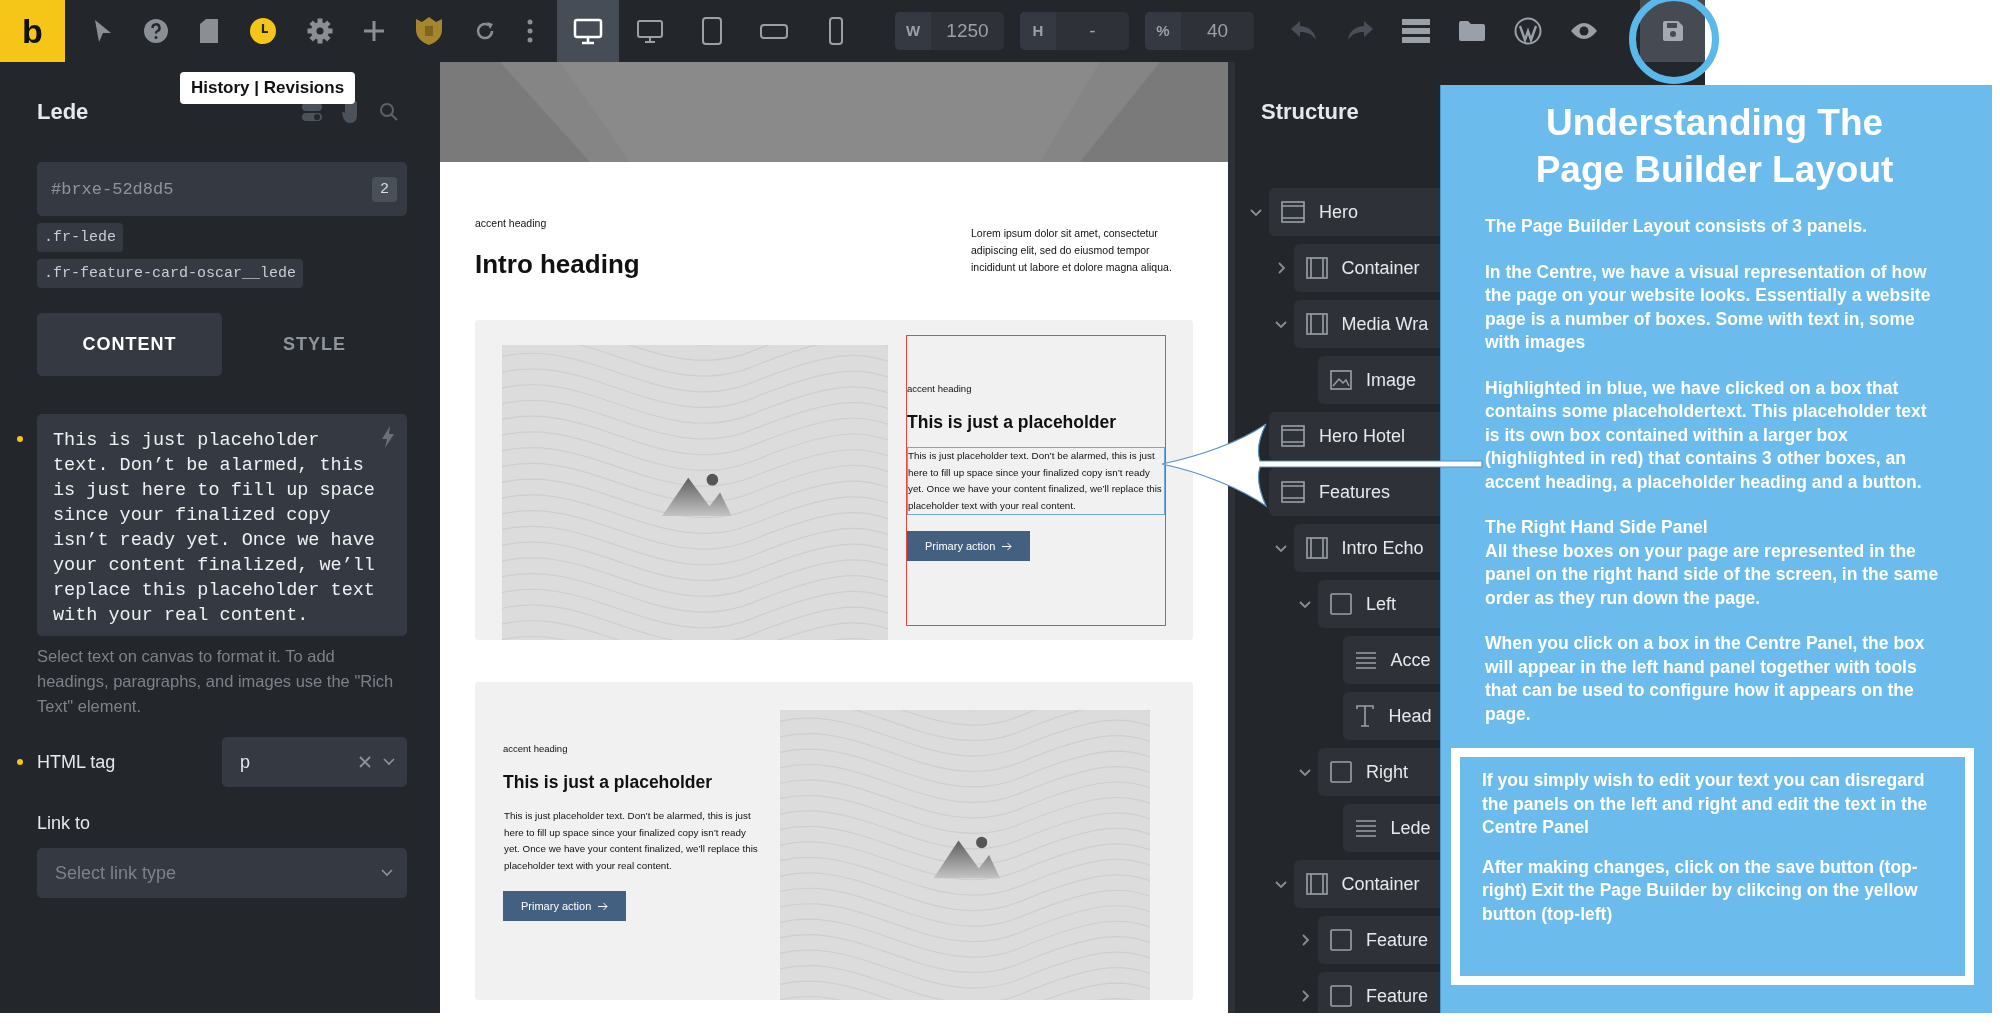 This screenshot has width=2000, height=1036. Describe the element at coordinates (209, 31) in the screenshot. I see `page-icon` at that location.